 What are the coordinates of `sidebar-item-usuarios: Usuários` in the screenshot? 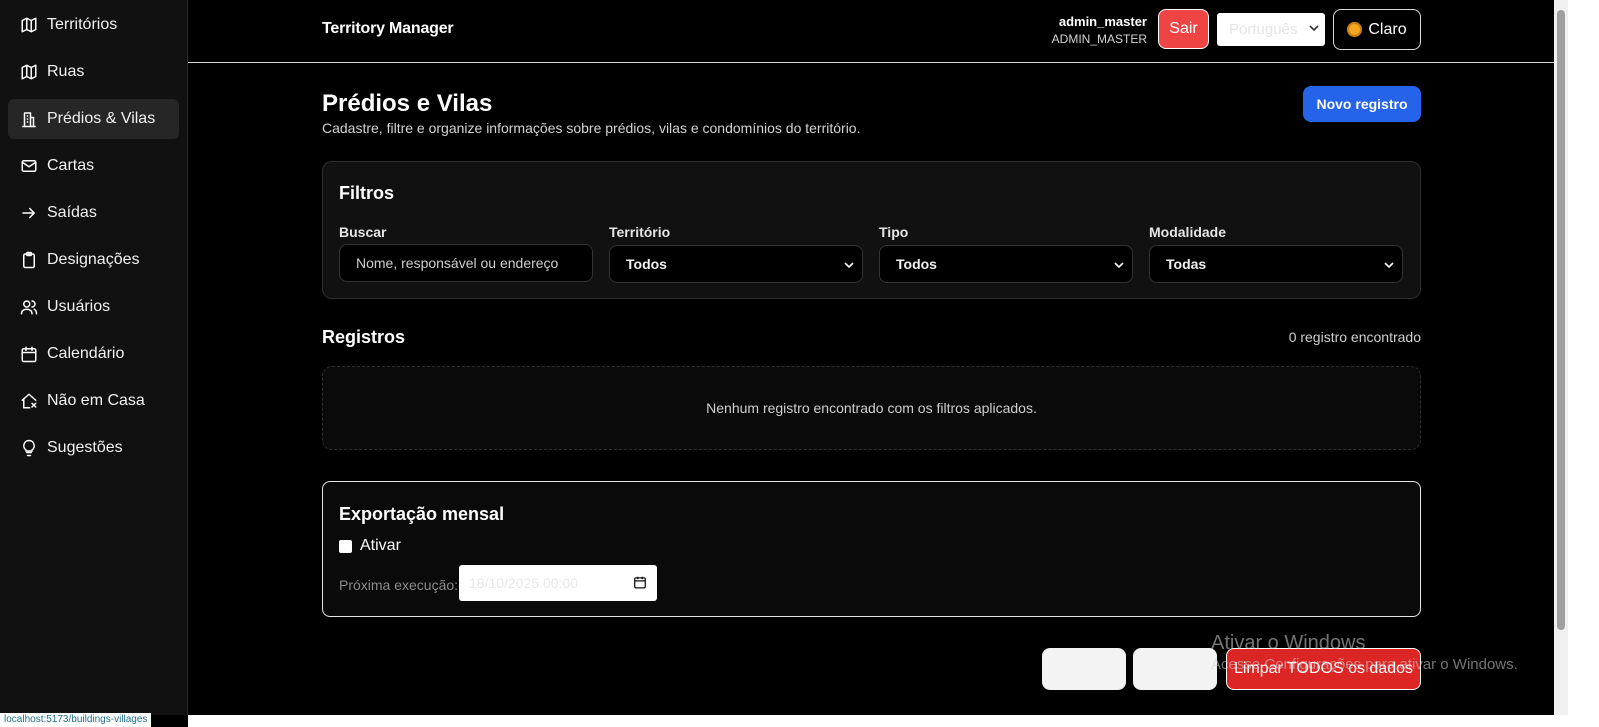 It's located at (93, 307).